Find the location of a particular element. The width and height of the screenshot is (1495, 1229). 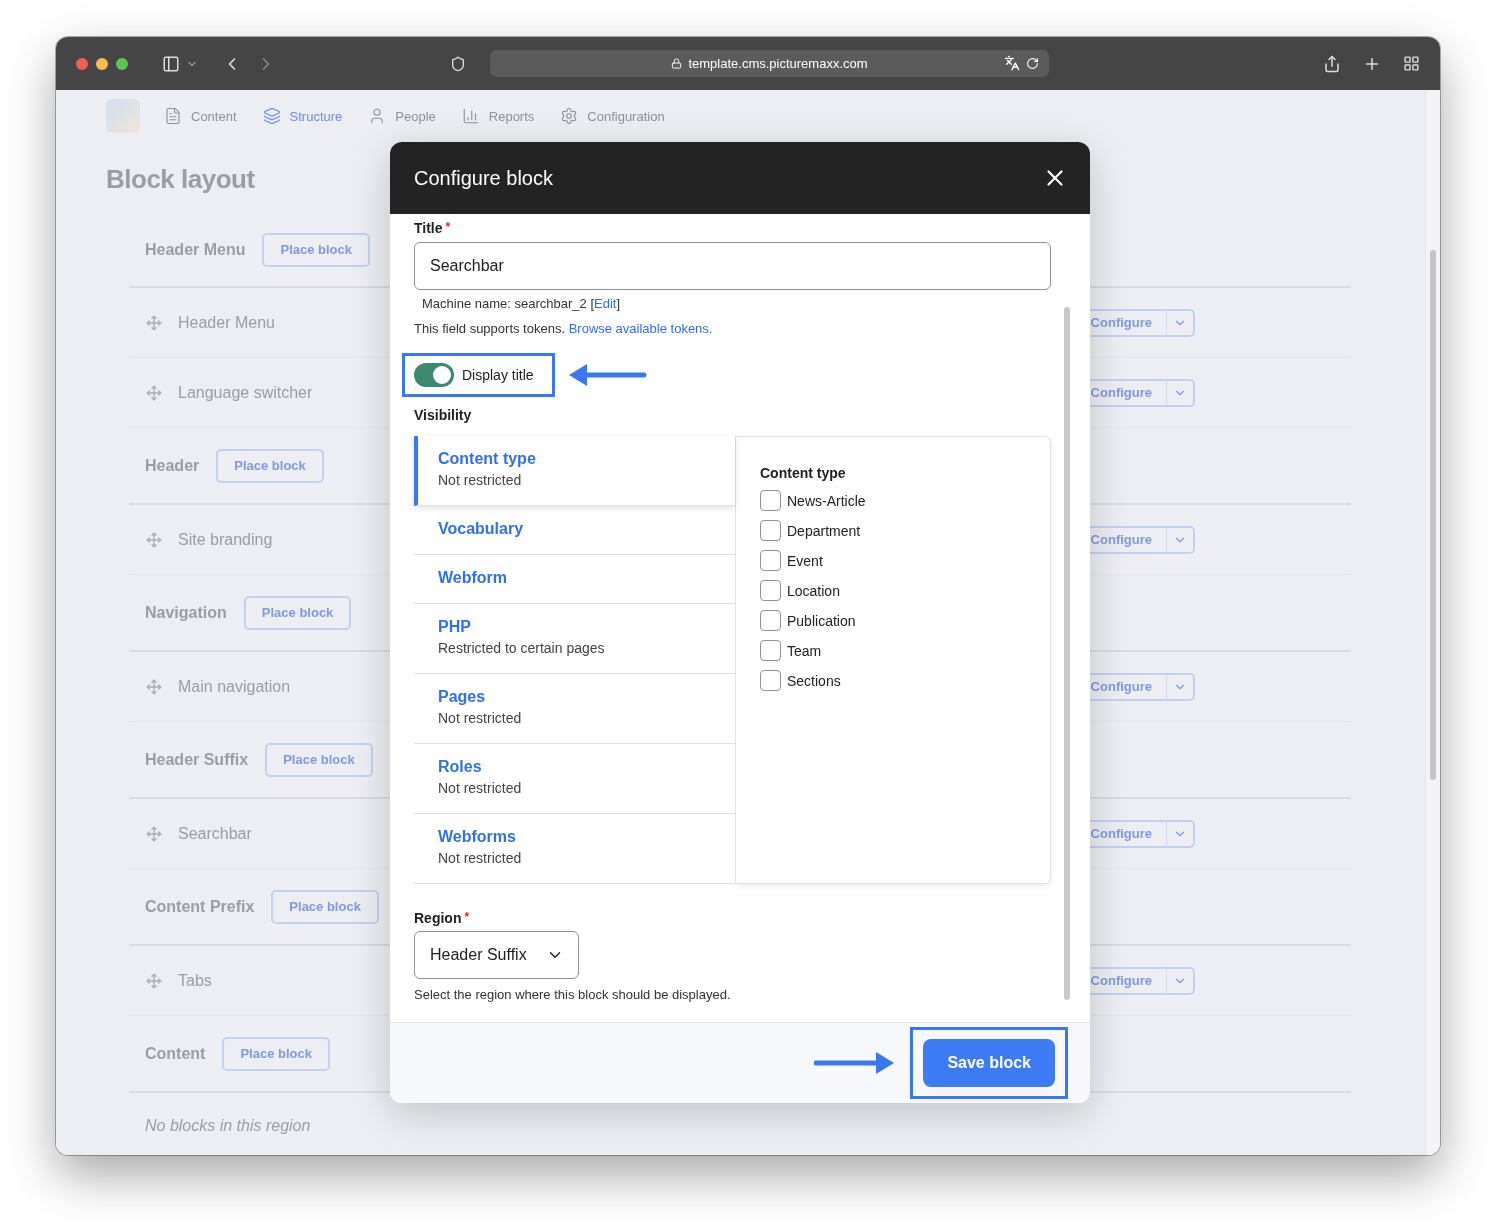

block-name: Site branding is located at coordinates (225, 539).